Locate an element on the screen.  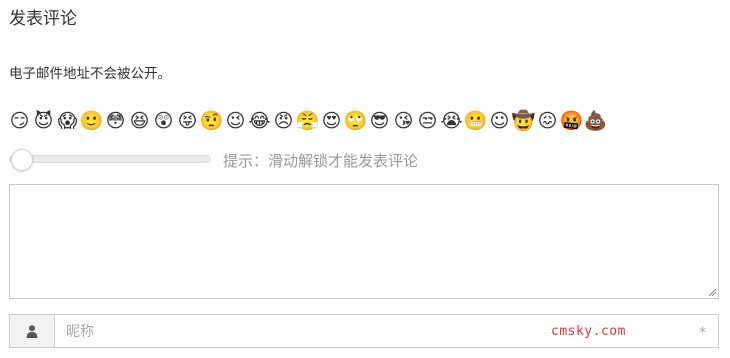
user-icon is located at coordinates (32, 331).